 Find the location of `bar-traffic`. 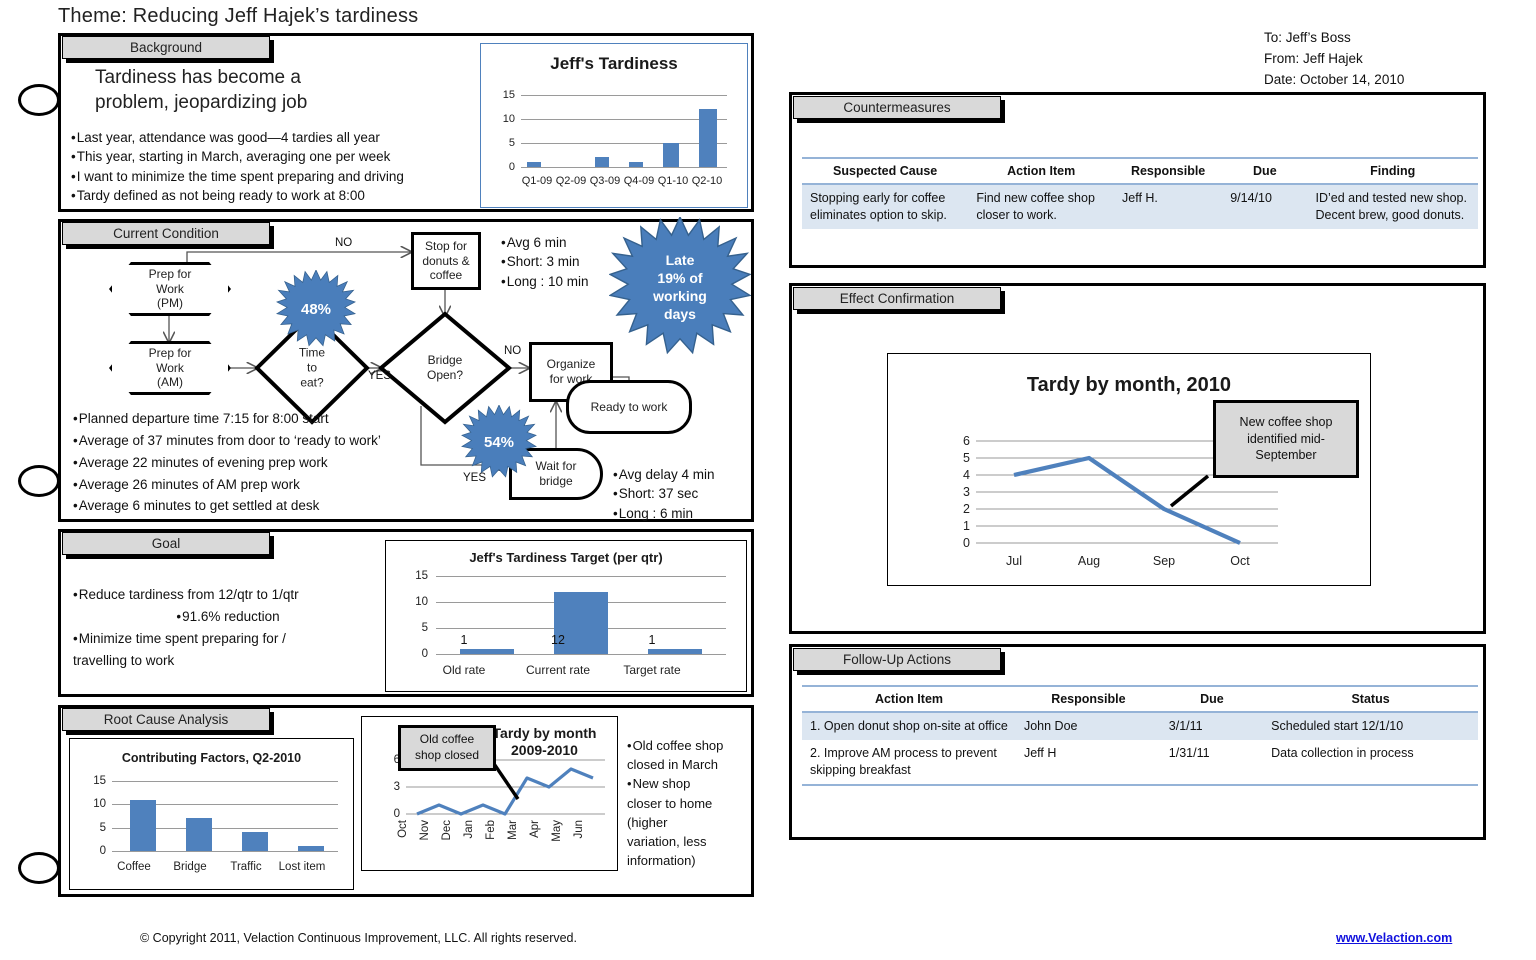

bar-traffic is located at coordinates (255, 841).